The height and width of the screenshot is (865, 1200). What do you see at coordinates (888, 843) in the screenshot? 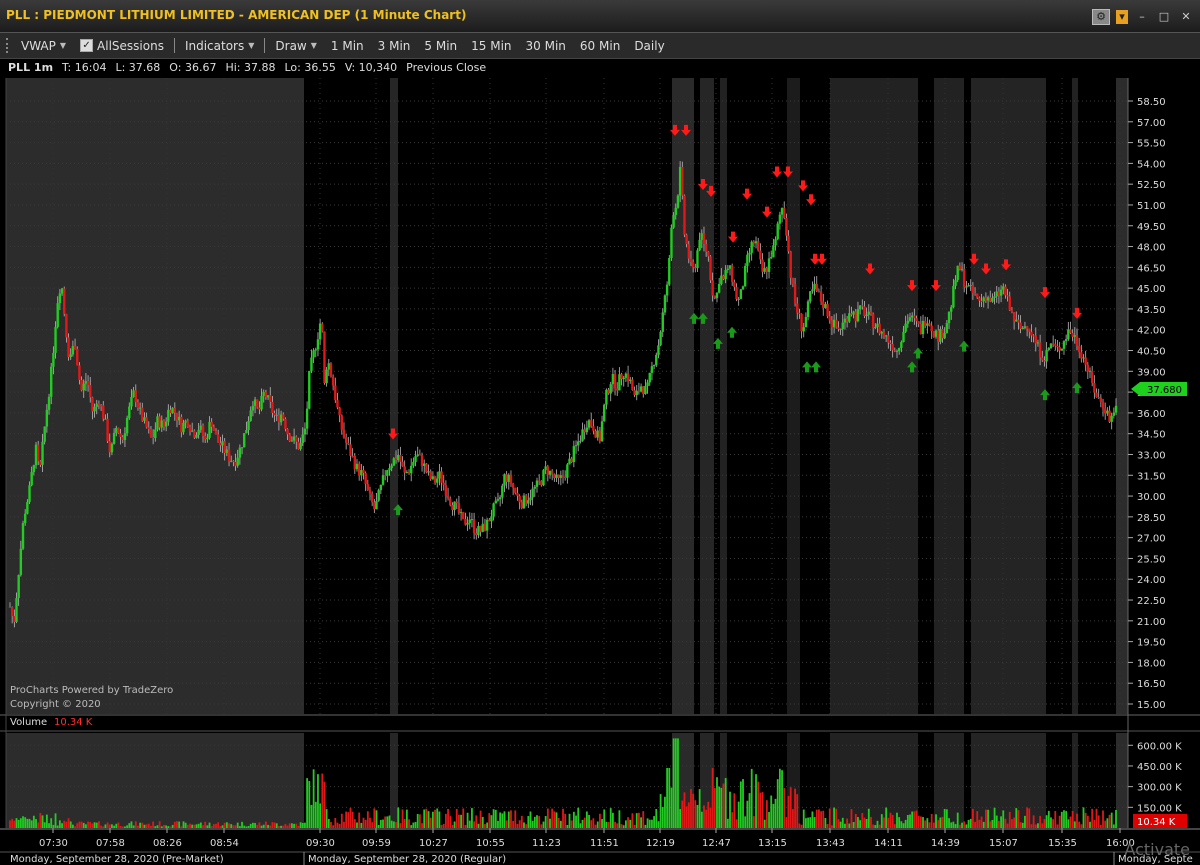
I see `time-tick-label: 14:11` at bounding box center [888, 843].